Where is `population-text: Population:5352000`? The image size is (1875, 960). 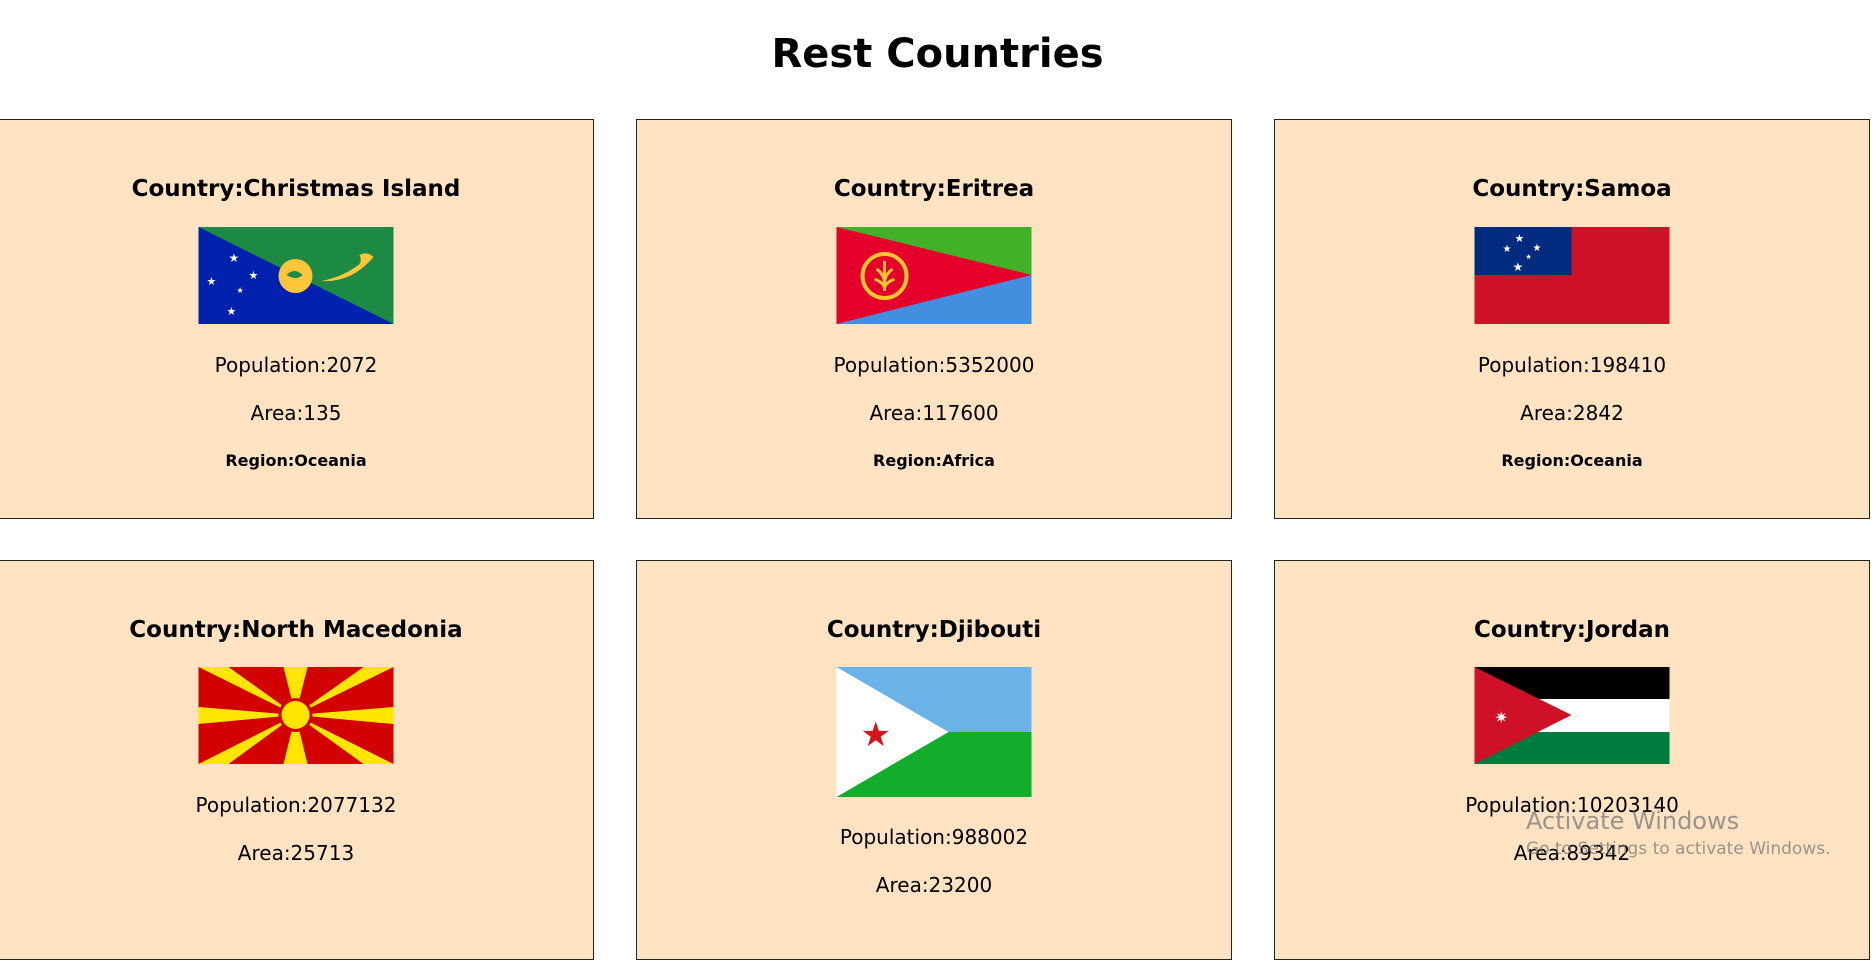 population-text: Population:5352000 is located at coordinates (934, 365).